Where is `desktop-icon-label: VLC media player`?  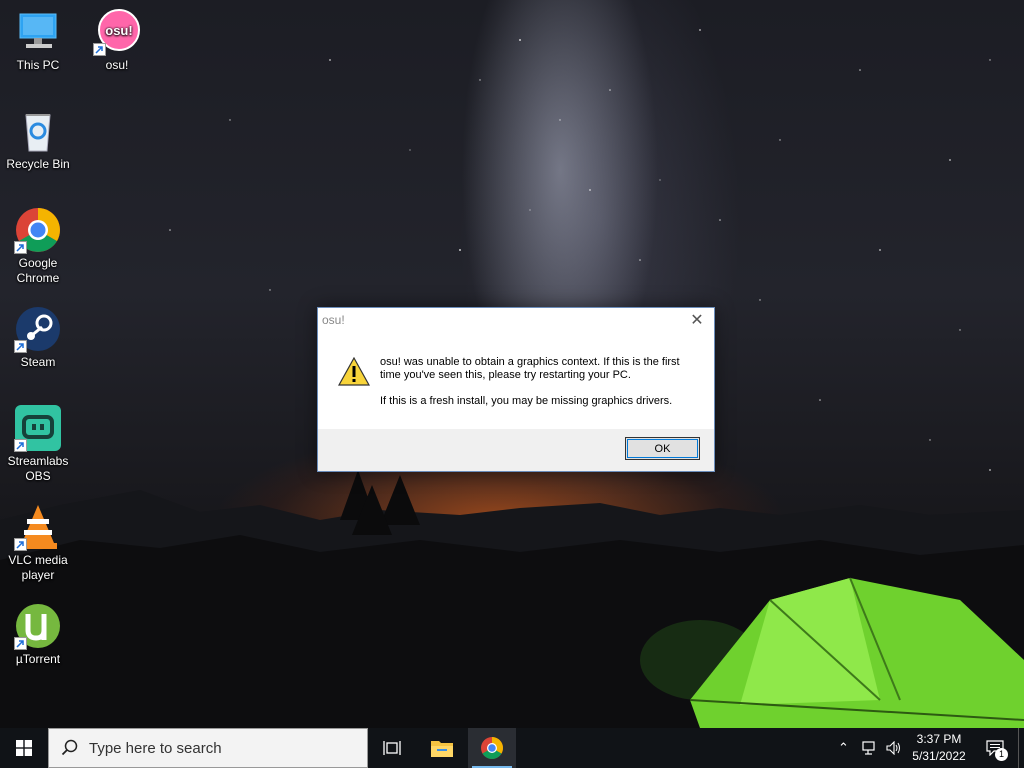
desktop-icon-label: VLC media player is located at coordinates (38, 567).